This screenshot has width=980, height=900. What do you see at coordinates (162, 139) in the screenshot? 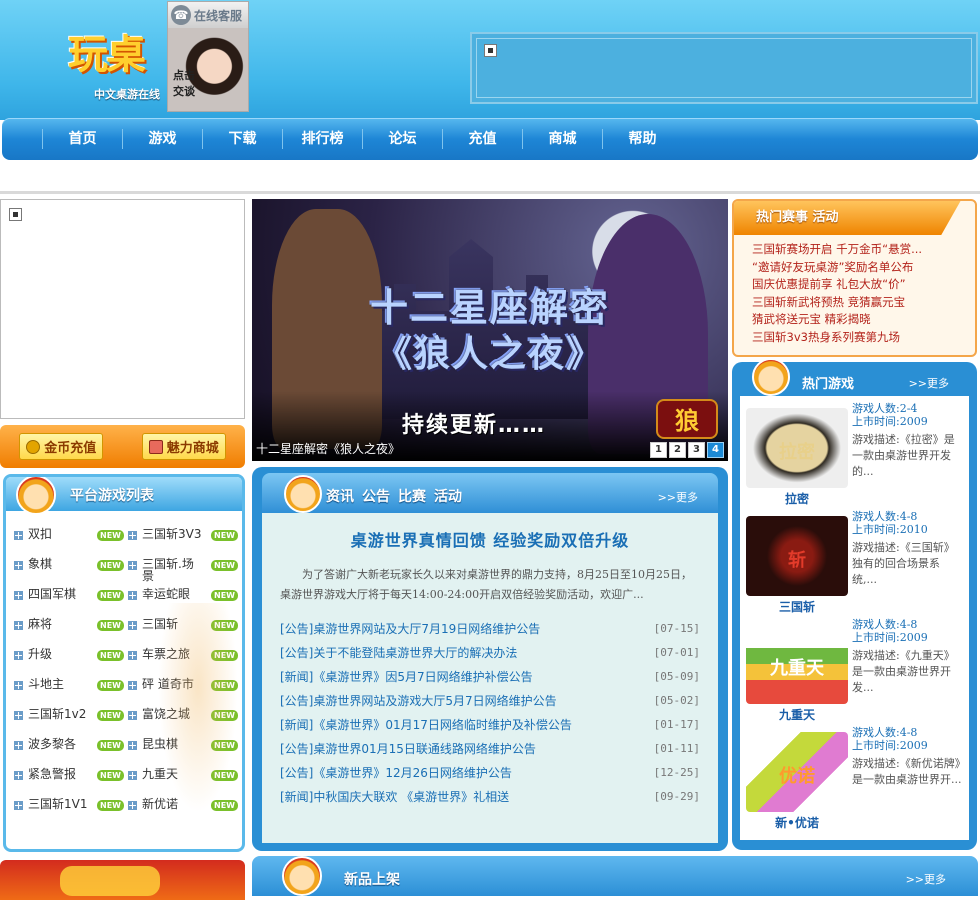
I see `nav-item-games: 游戏` at bounding box center [162, 139].